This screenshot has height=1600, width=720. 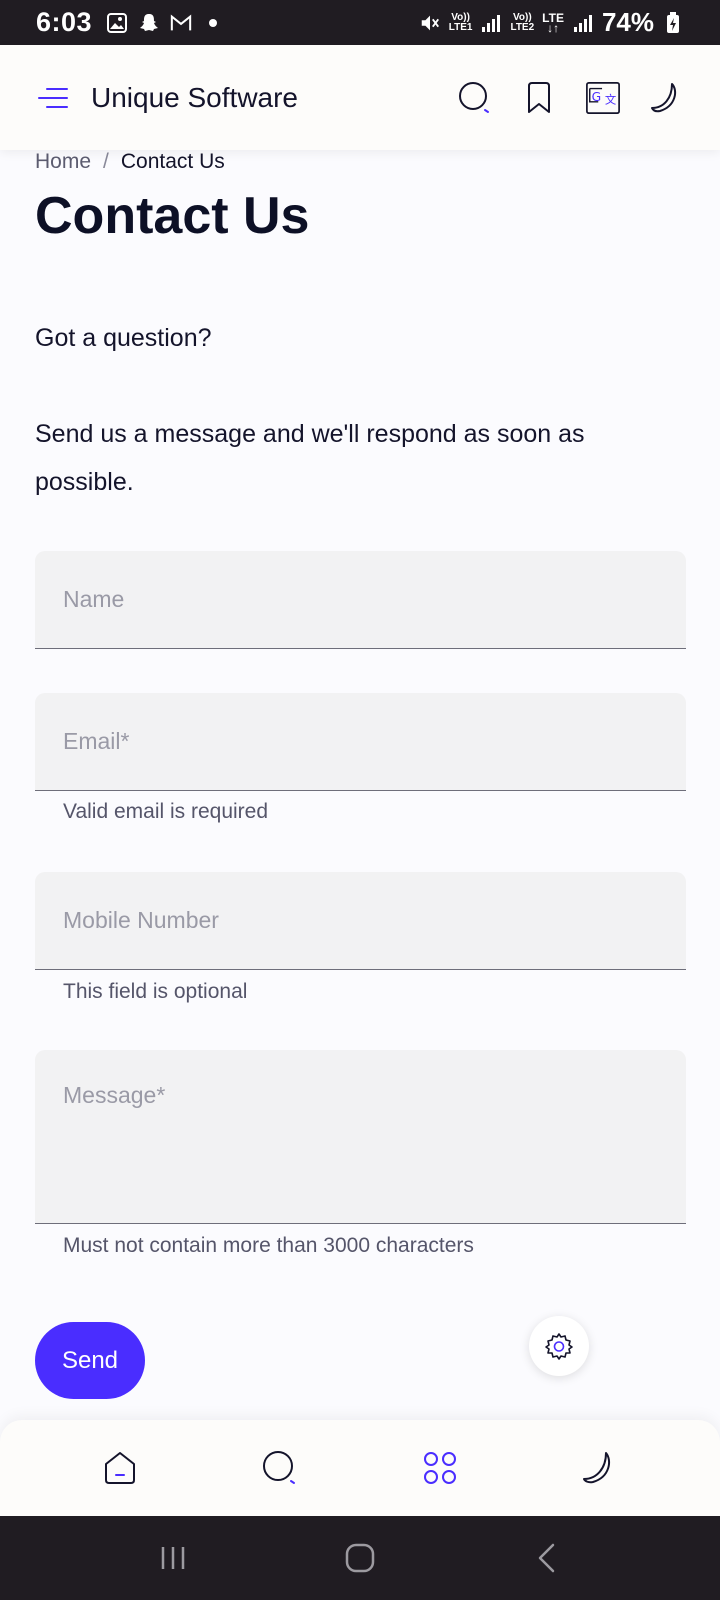 What do you see at coordinates (603, 98) in the screenshot?
I see `translate-icon: G文` at bounding box center [603, 98].